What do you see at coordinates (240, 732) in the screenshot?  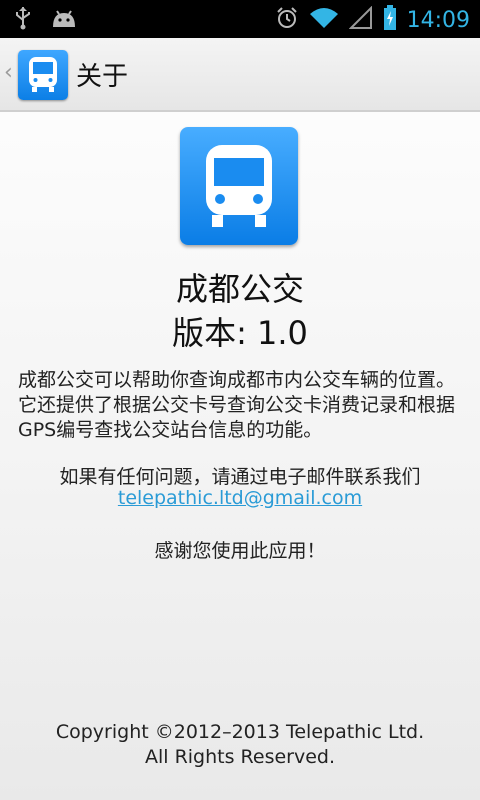 I see `copyright-line-1: Copyright ©2012–2013 Telepathic Ltd.` at bounding box center [240, 732].